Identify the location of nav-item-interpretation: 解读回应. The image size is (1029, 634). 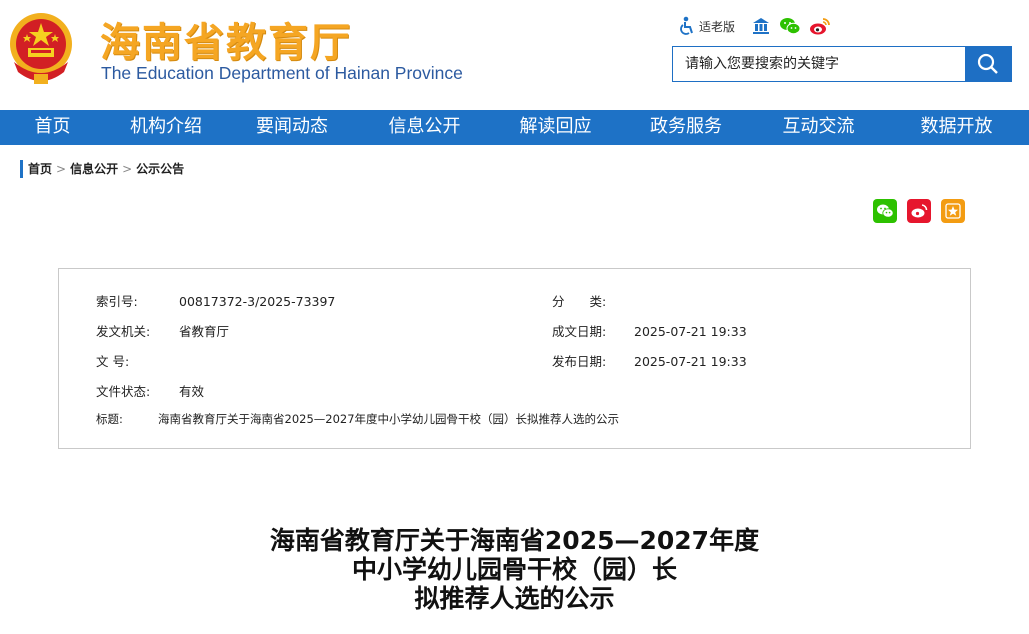
(555, 127).